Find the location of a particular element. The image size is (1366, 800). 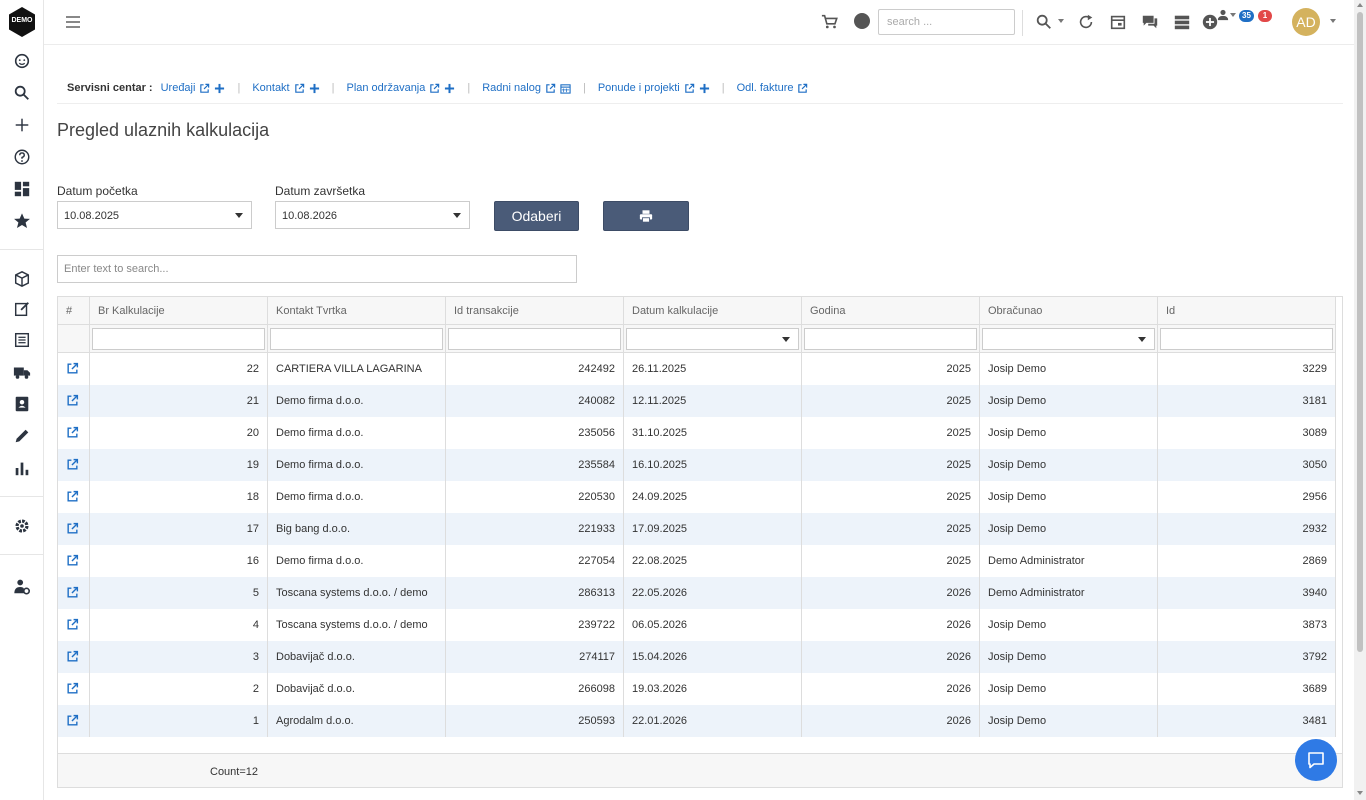

notifications-badge: 35 is located at coordinates (1246, 16).